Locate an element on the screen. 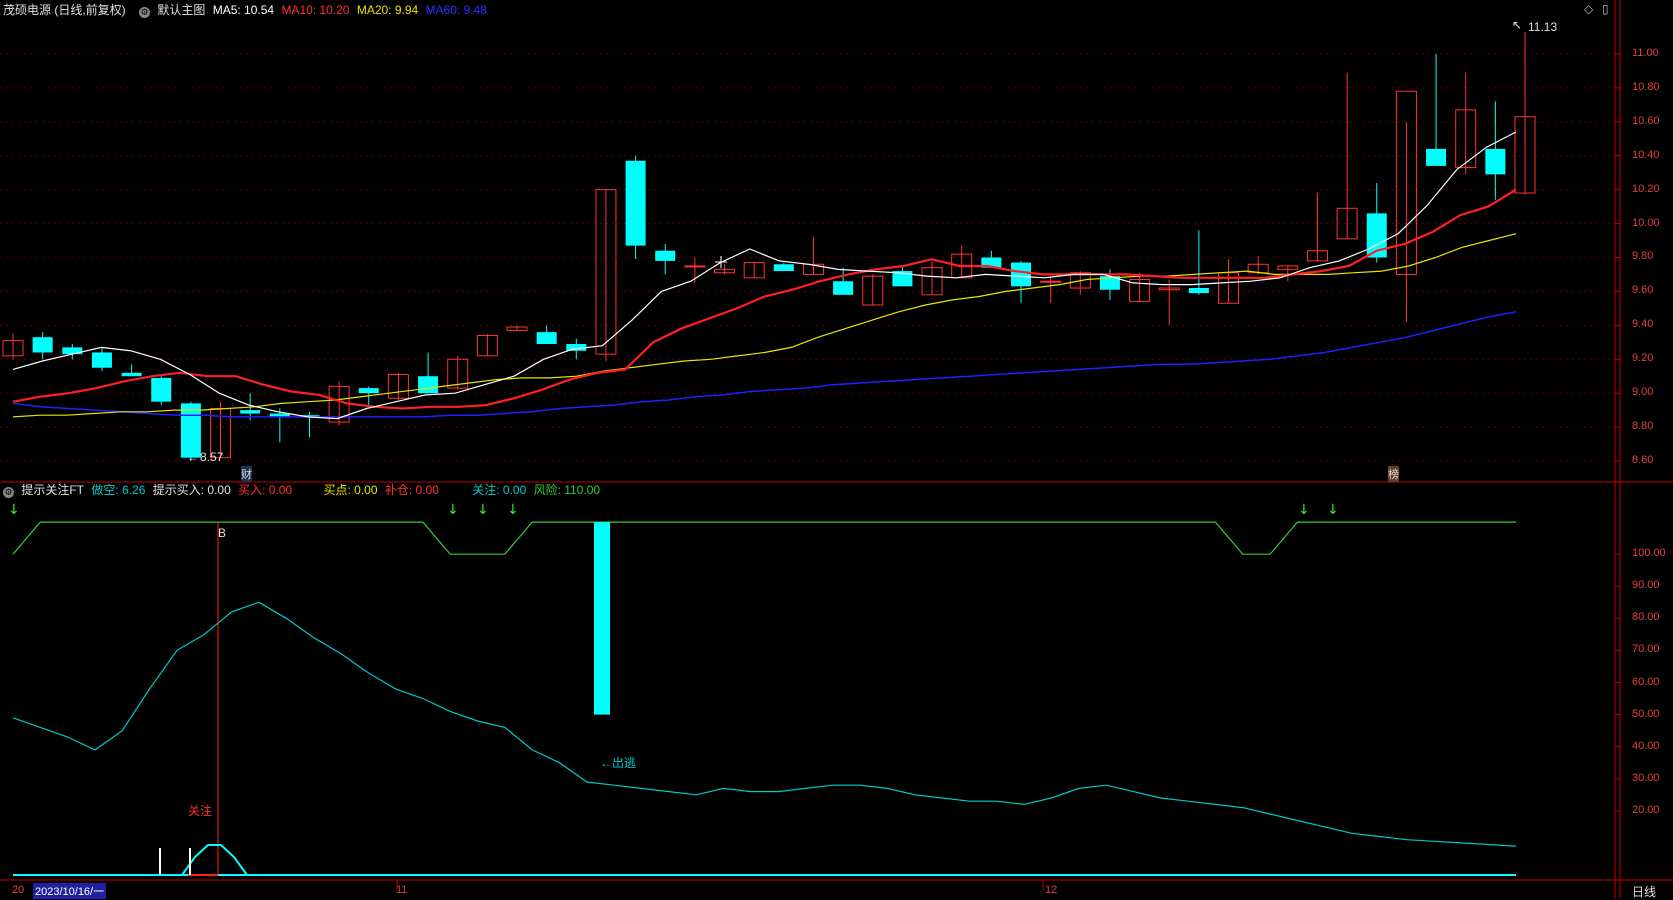 The height and width of the screenshot is (900, 1673). x-label-dec: 12 is located at coordinates (1051, 890).